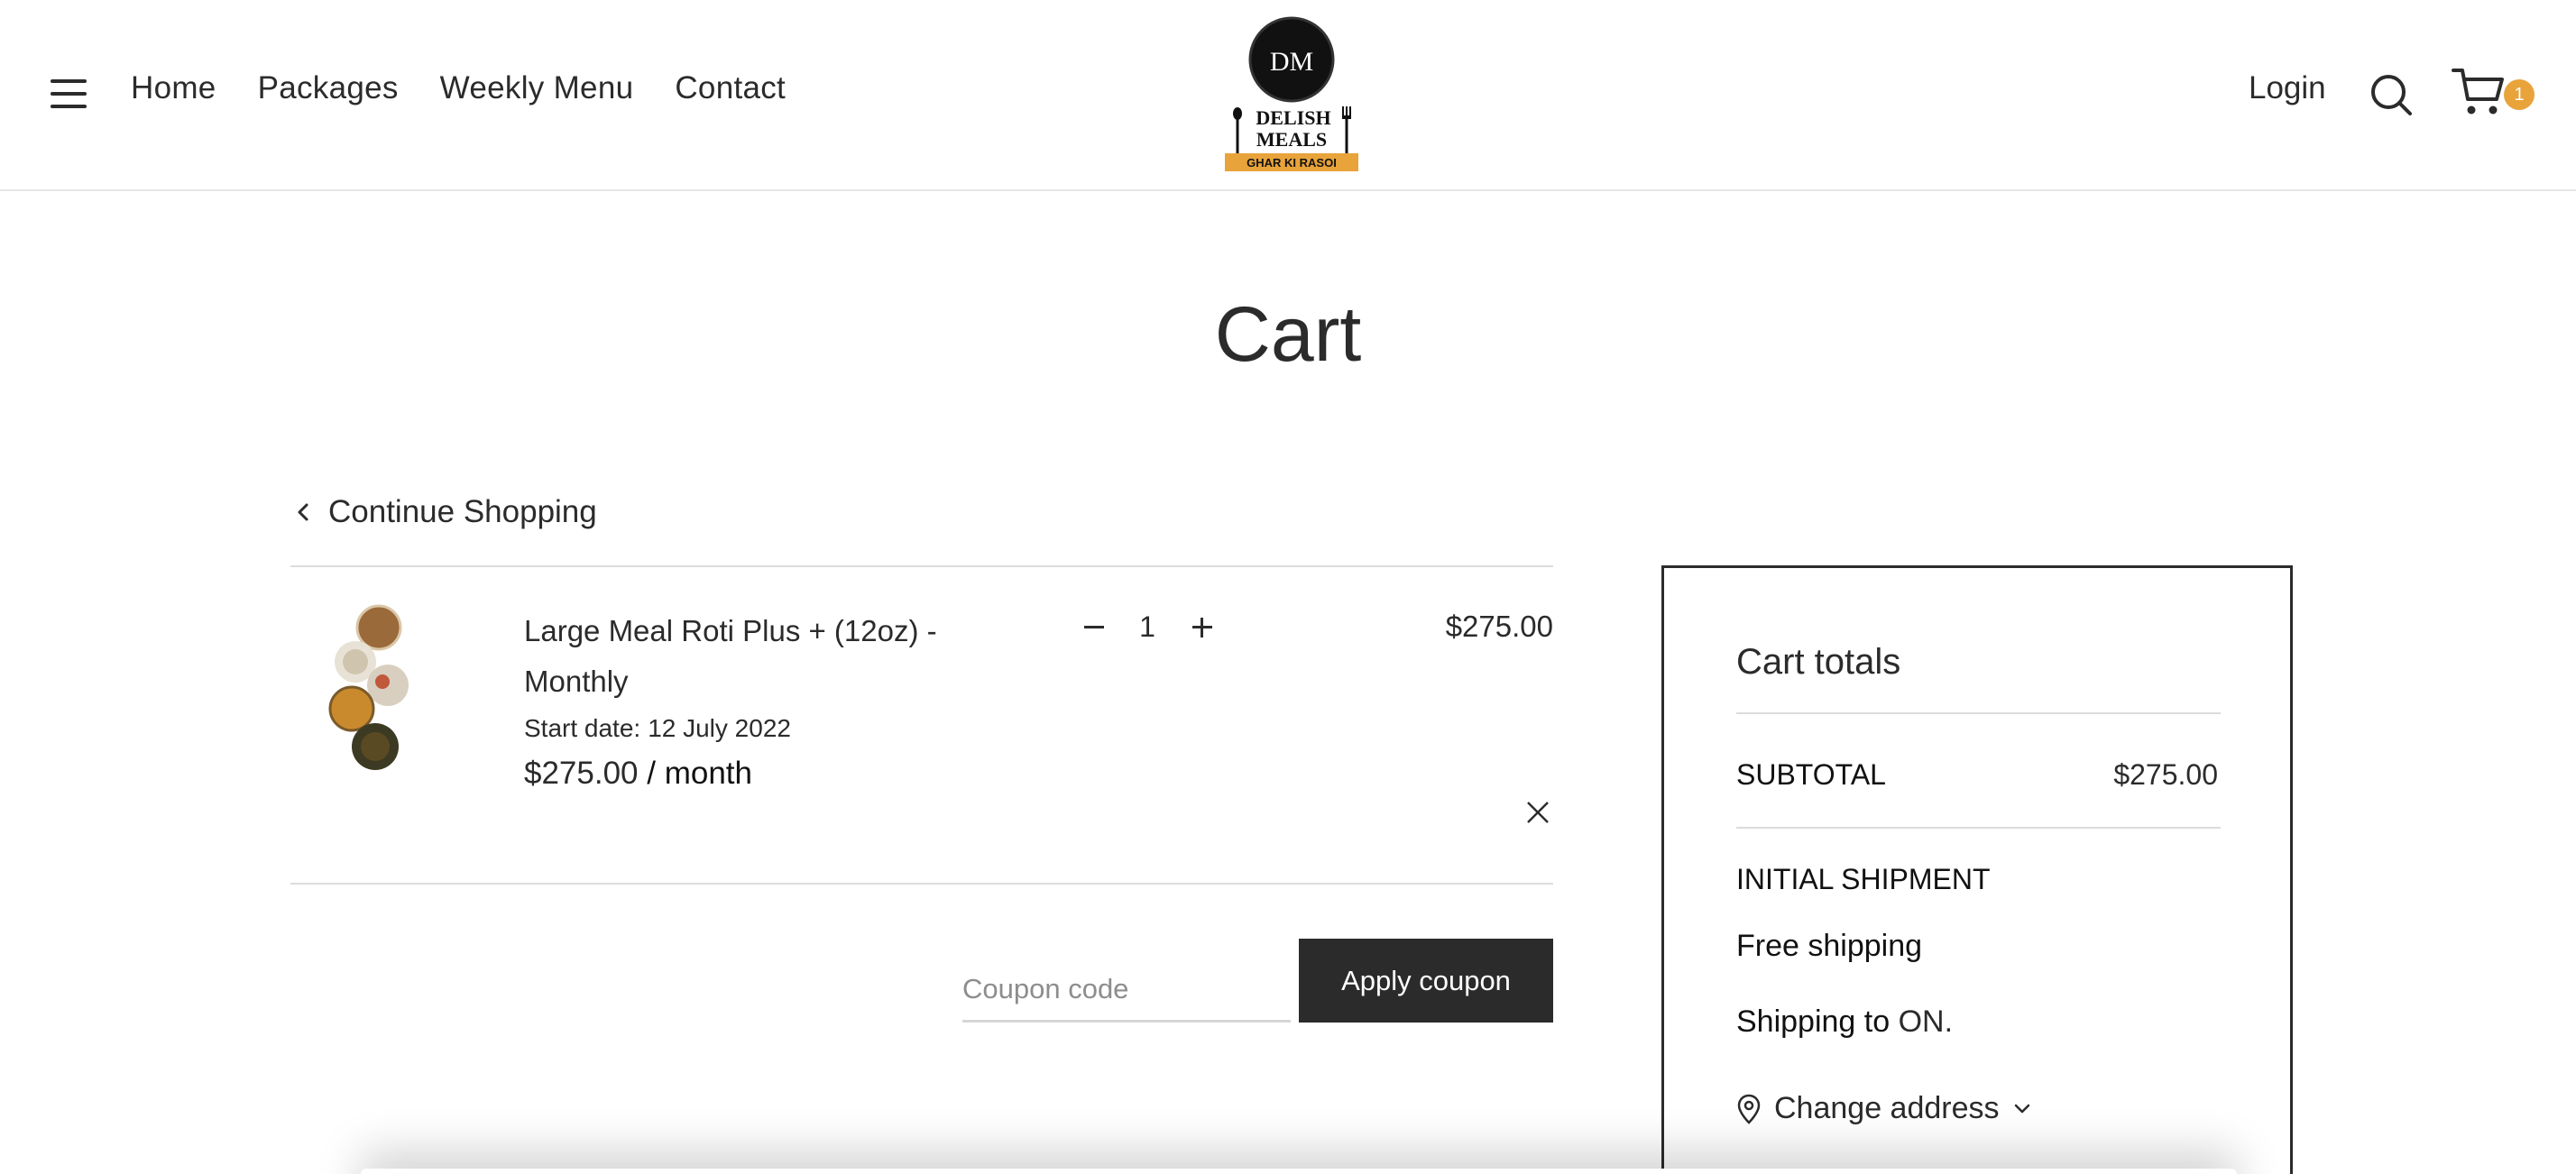 The width and height of the screenshot is (2576, 1174). I want to click on site-logo: DM DELISH MEALS GHAR KI RASOI, so click(1293, 94).